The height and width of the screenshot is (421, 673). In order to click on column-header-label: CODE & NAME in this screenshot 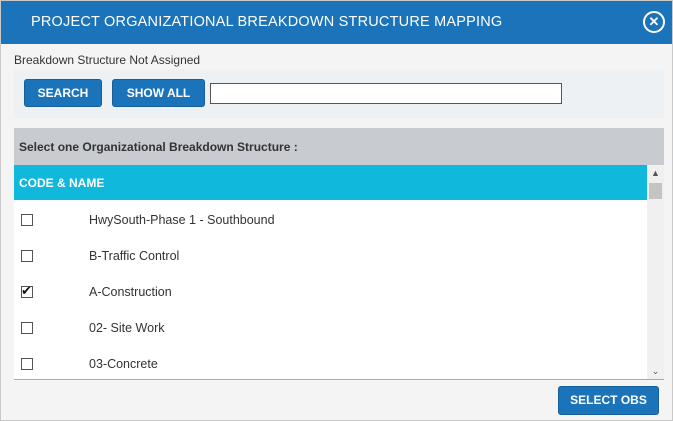, I will do `click(62, 183)`.